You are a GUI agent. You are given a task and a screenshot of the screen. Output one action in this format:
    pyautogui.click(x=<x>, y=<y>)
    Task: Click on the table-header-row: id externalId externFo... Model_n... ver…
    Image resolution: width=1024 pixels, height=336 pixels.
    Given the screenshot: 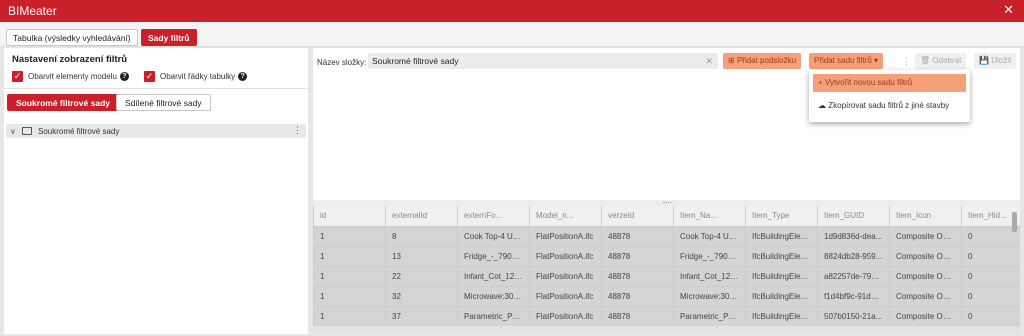 What is the action you would take?
    pyautogui.click(x=666, y=216)
    